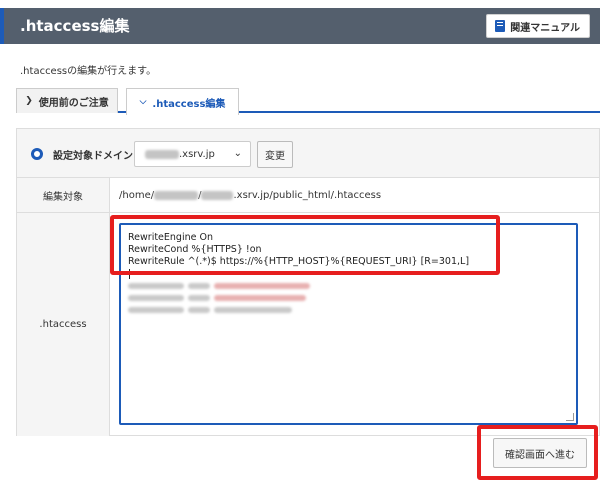 The width and height of the screenshot is (600, 482). I want to click on page-description: .htaccessの編集が行えます。, so click(88, 71).